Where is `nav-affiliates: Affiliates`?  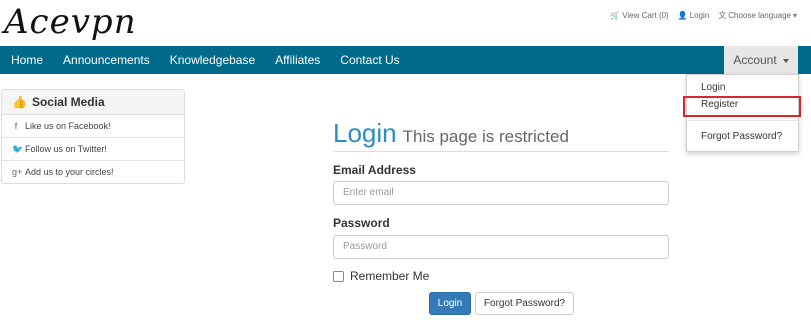 nav-affiliates: Affiliates is located at coordinates (297, 60).